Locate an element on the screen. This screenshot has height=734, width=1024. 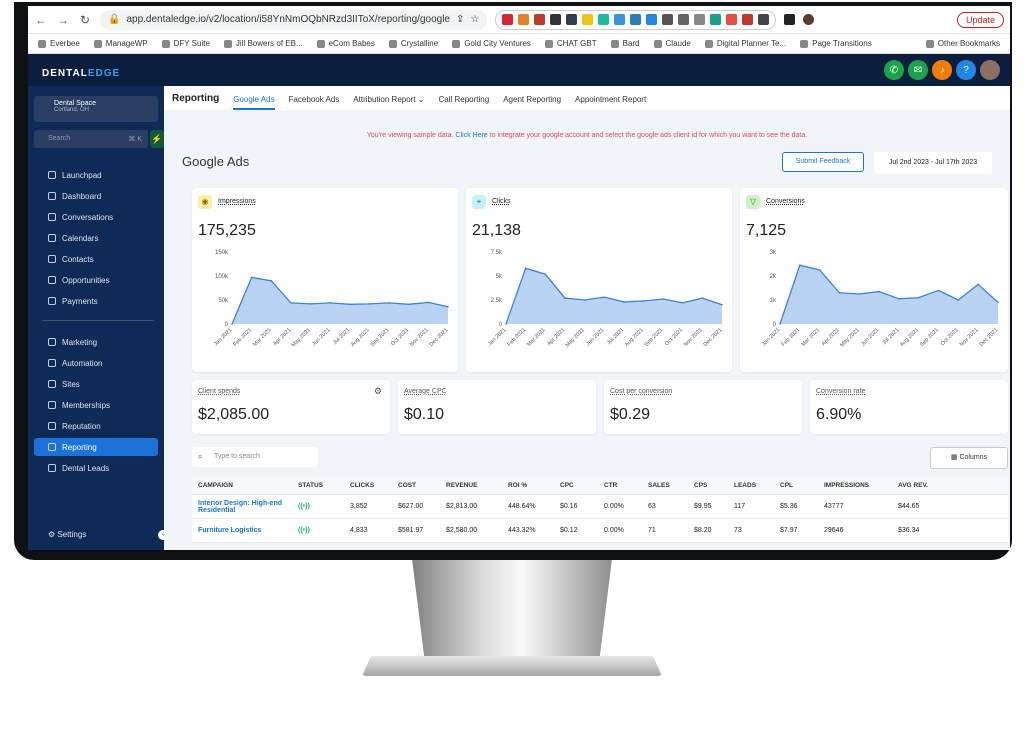
column-header: CPS is located at coordinates (708, 485).